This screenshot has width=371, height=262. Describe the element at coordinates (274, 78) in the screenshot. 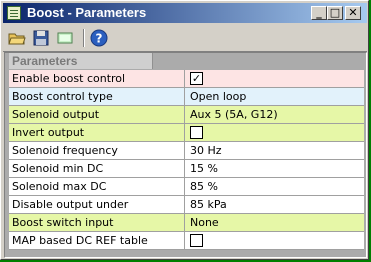

I see `parameter-value: ✓` at that location.